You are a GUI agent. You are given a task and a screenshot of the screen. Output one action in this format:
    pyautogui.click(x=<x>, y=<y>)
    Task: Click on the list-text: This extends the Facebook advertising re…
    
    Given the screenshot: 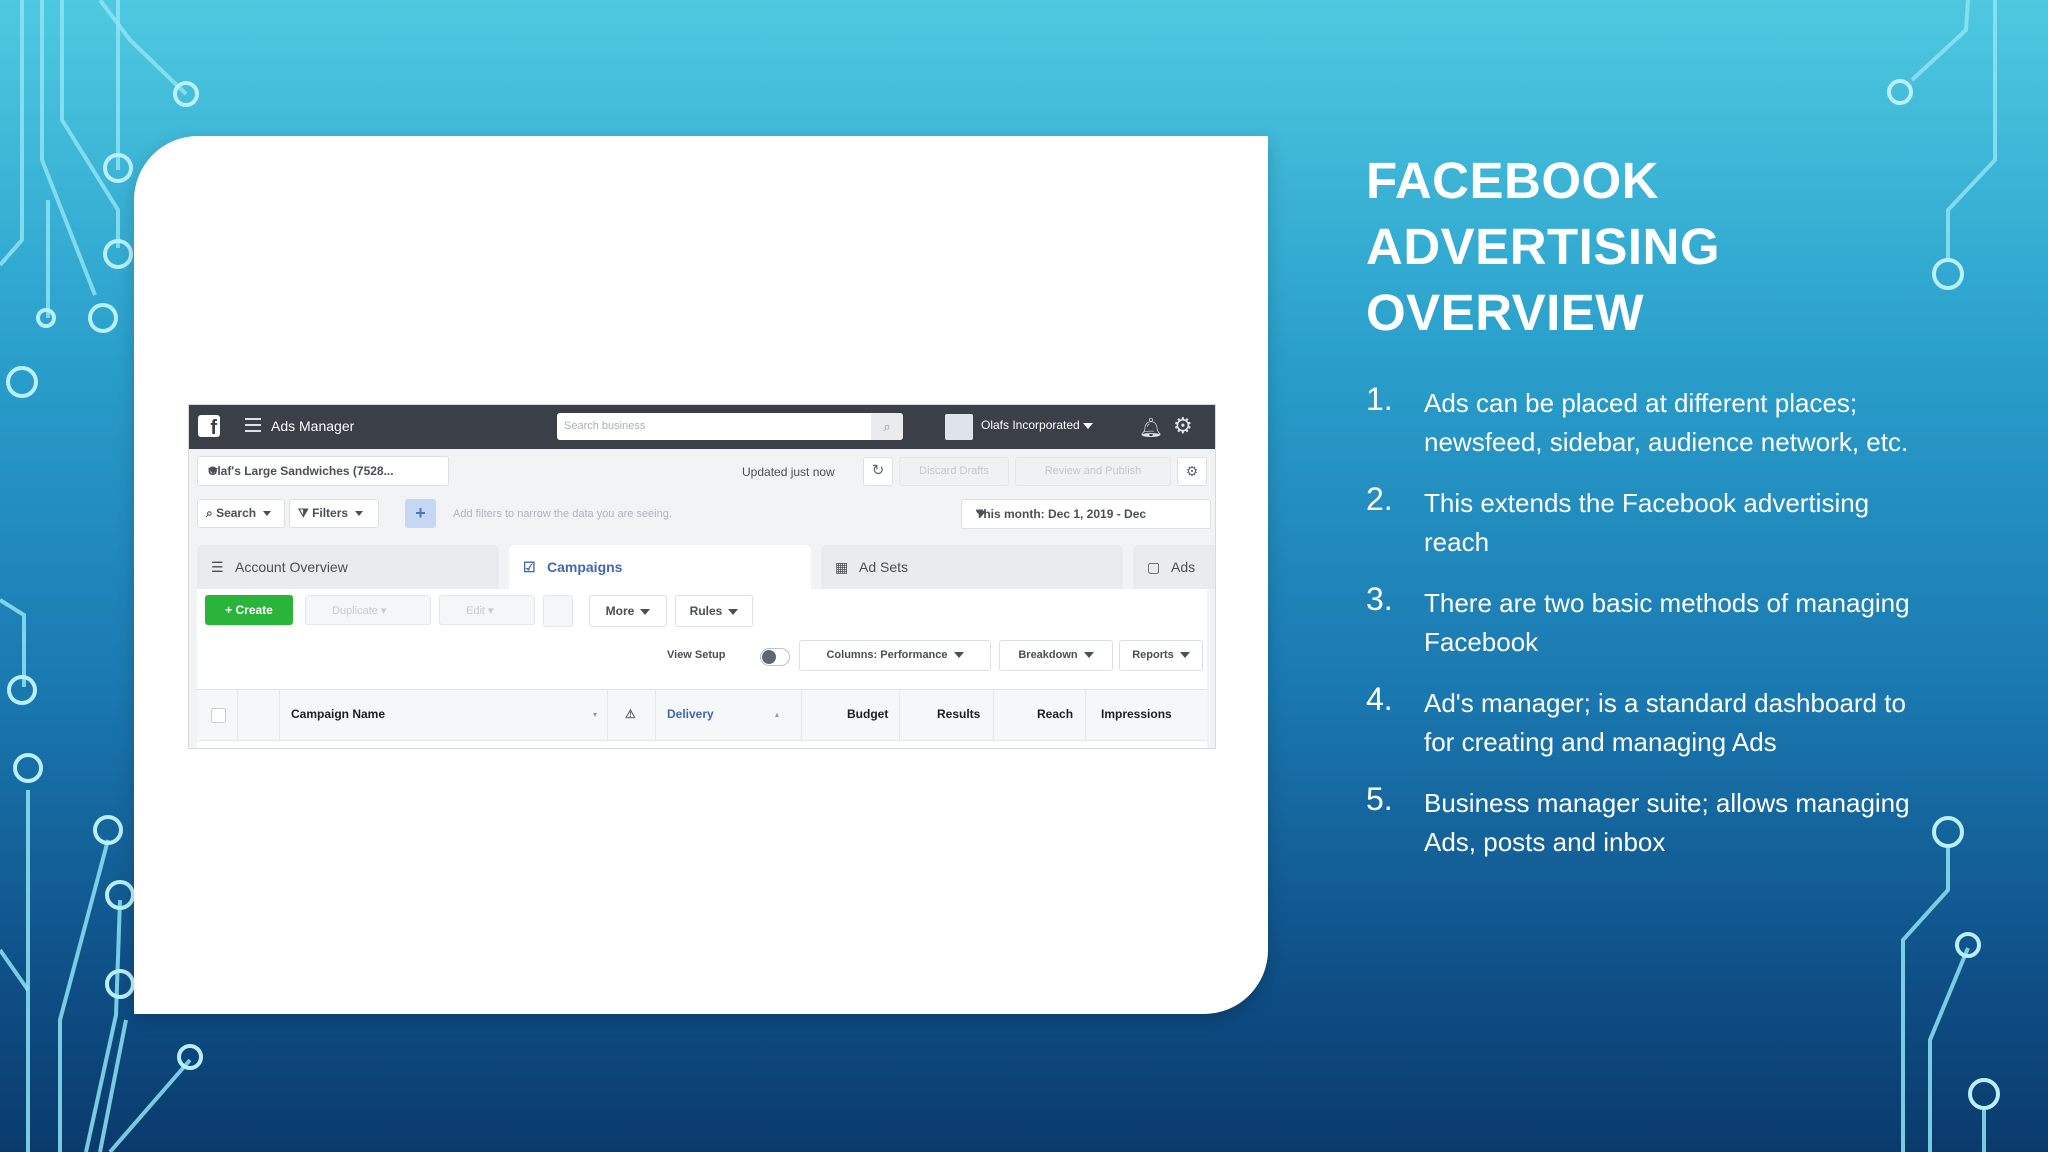 What is the action you would take?
    pyautogui.click(x=1647, y=522)
    